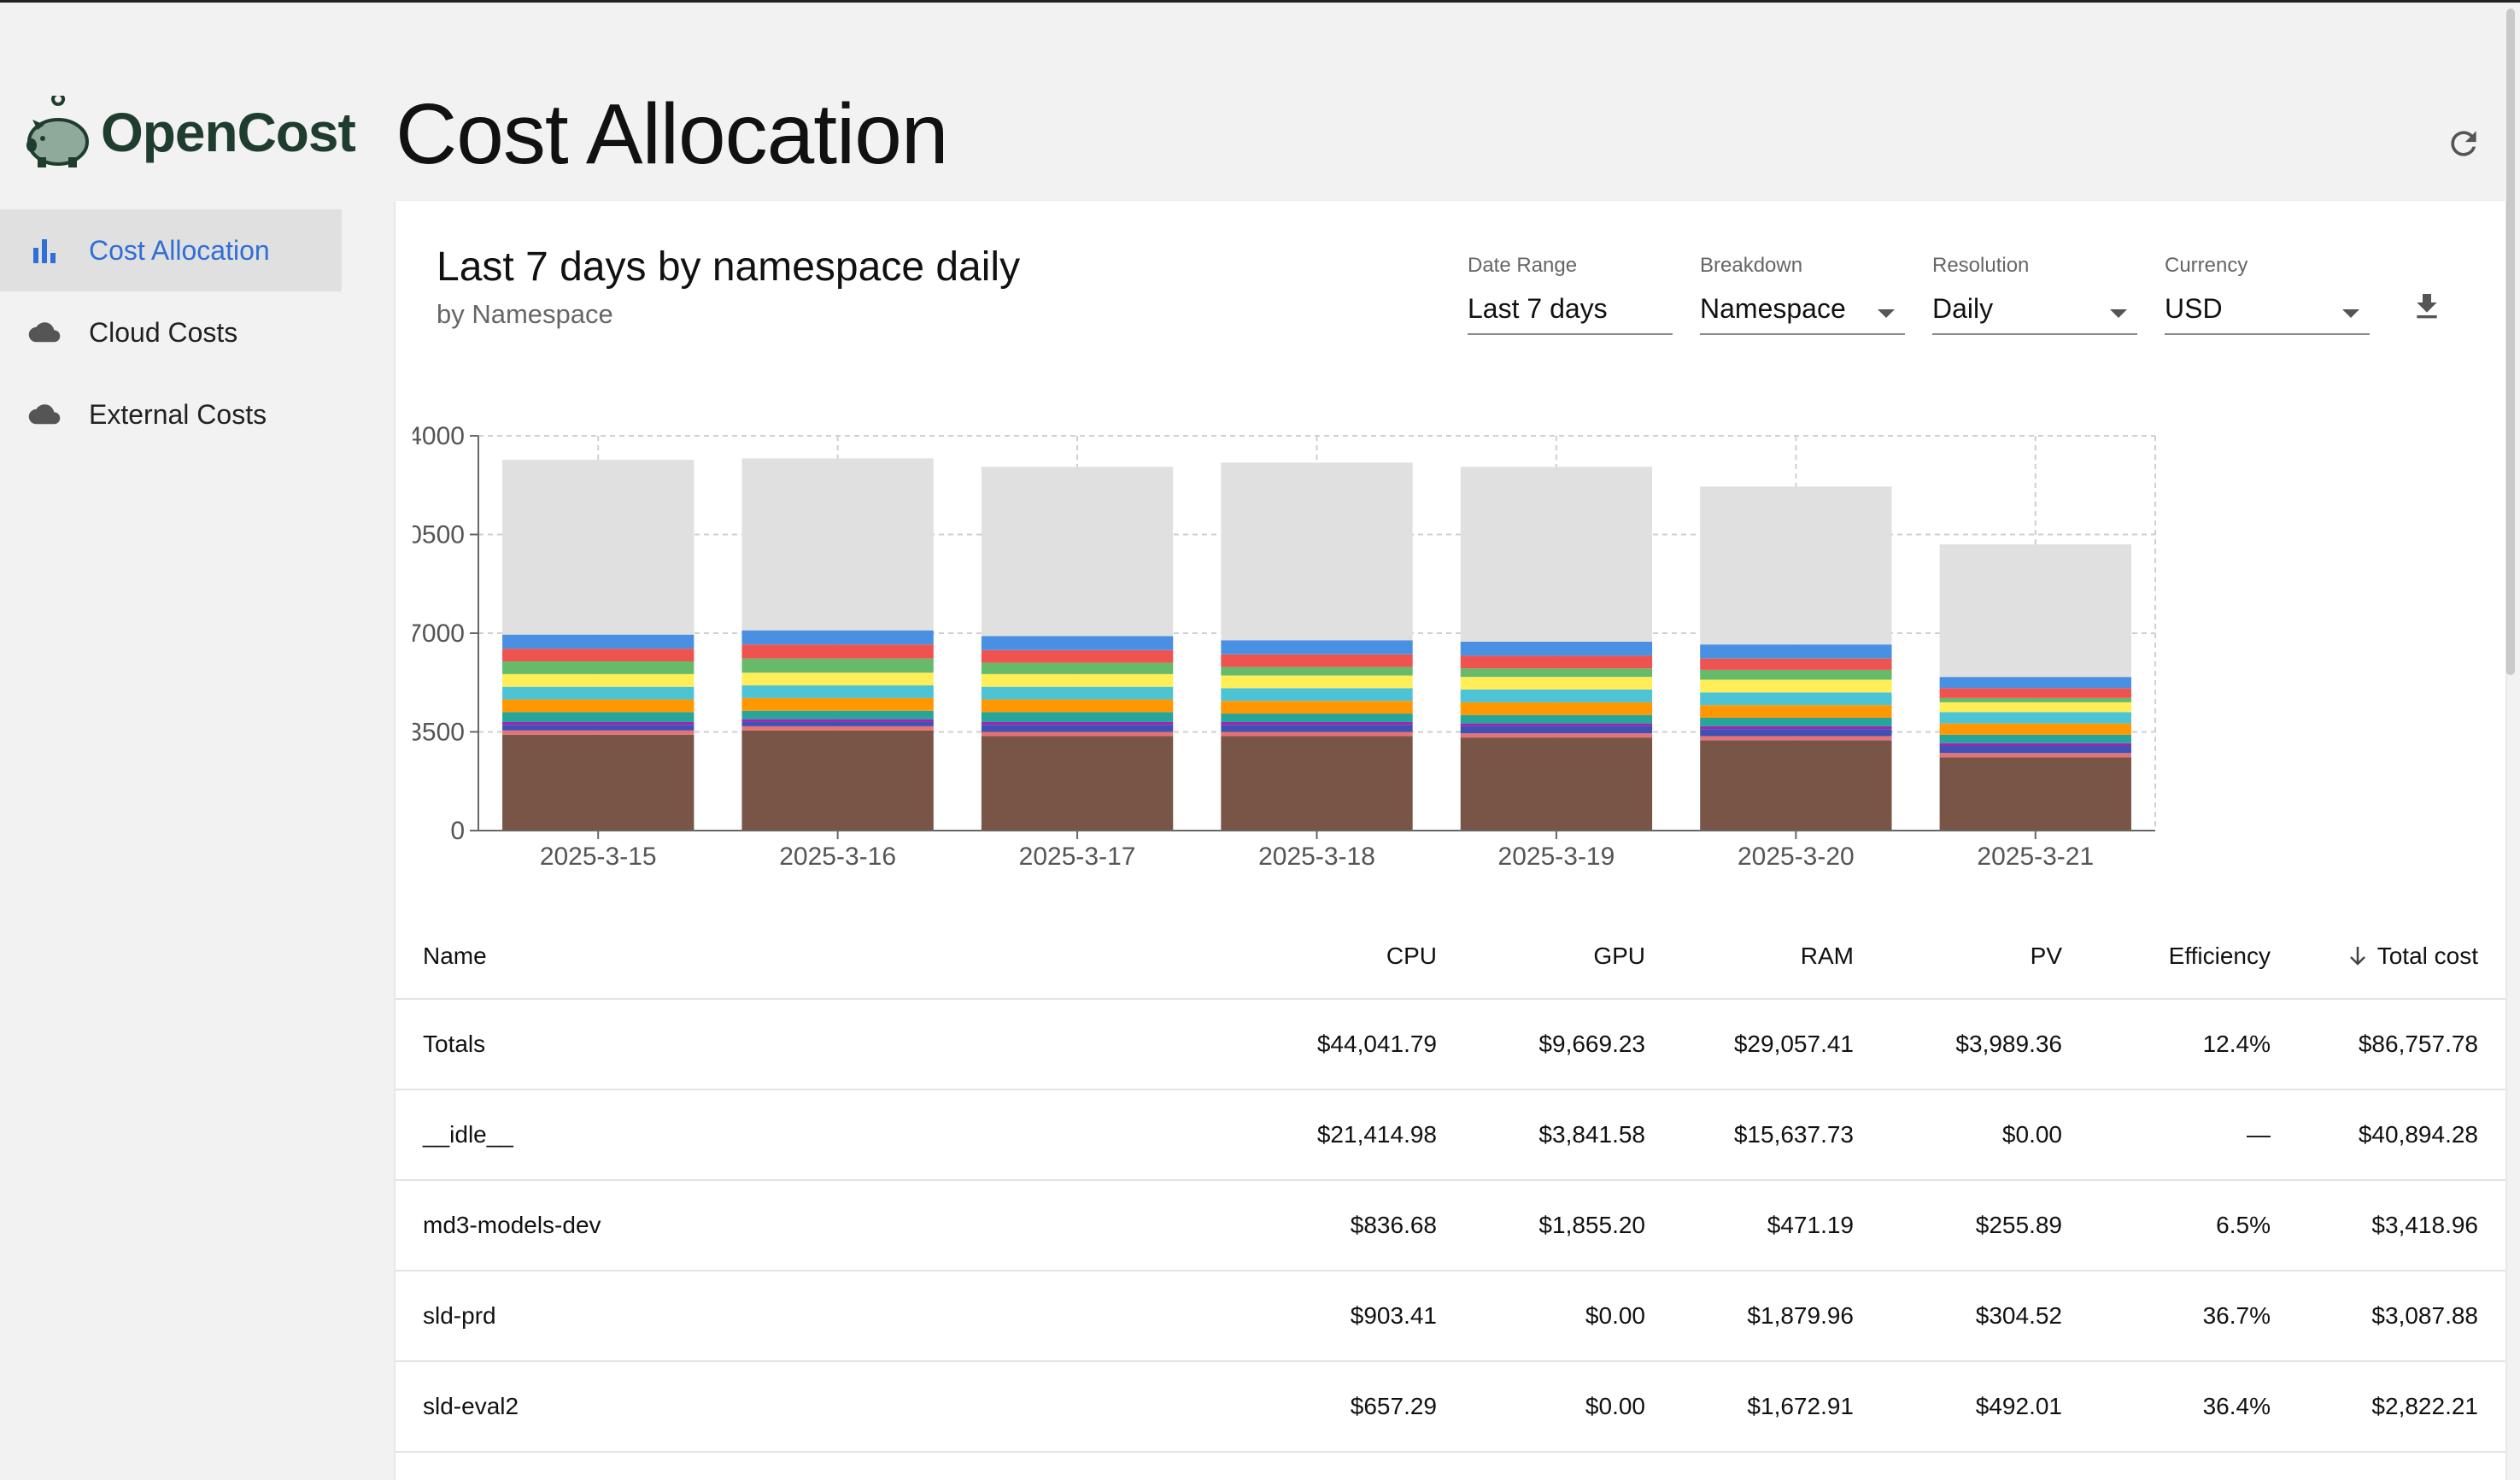 This screenshot has width=2520, height=1480. Describe the element at coordinates (1827, 956) in the screenshot. I see `column-header-ram: RAM` at that location.